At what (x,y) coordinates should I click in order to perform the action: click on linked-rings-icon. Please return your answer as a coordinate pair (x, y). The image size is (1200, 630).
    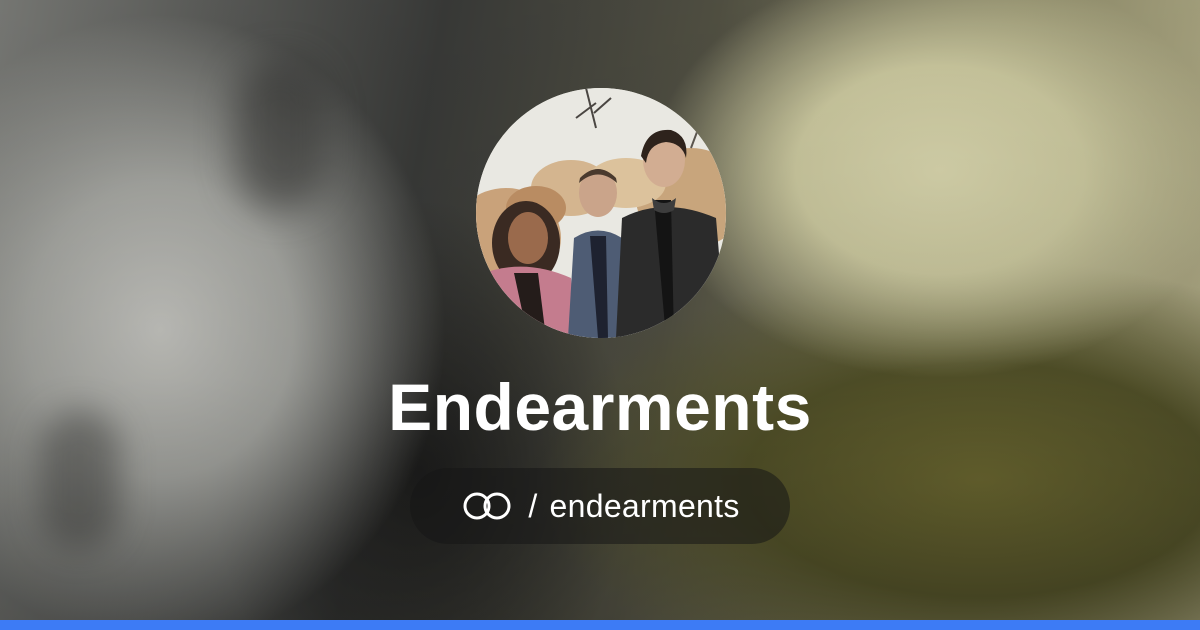
    Looking at the image, I should click on (488, 506).